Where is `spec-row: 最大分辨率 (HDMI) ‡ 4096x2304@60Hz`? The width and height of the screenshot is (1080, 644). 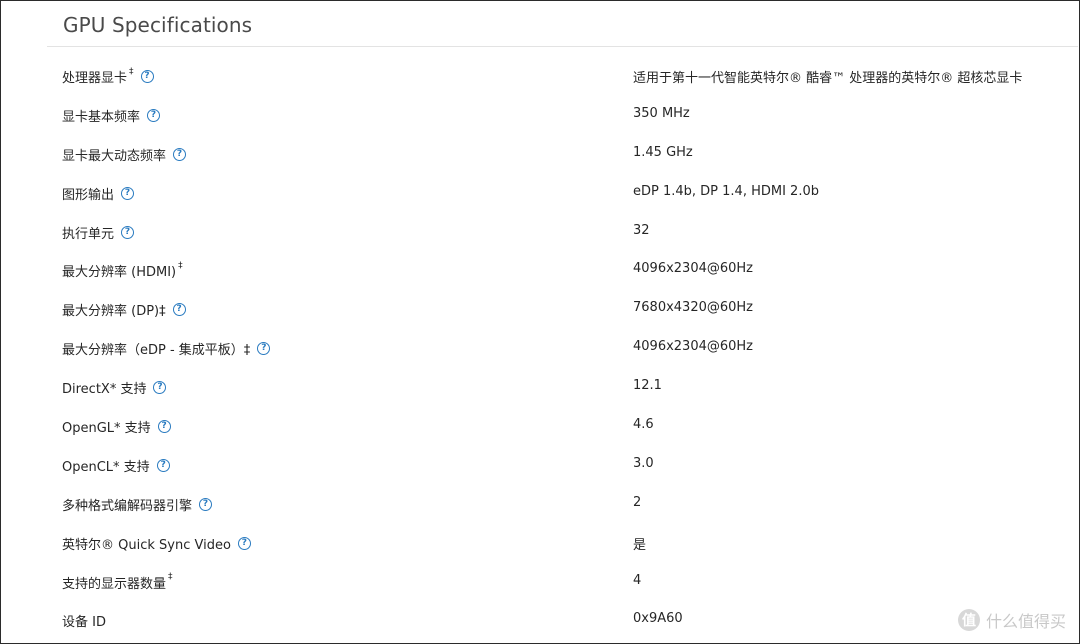
spec-row: 最大分辨率 (HDMI) ‡ 4096x2304@60Hz is located at coordinates (562, 269).